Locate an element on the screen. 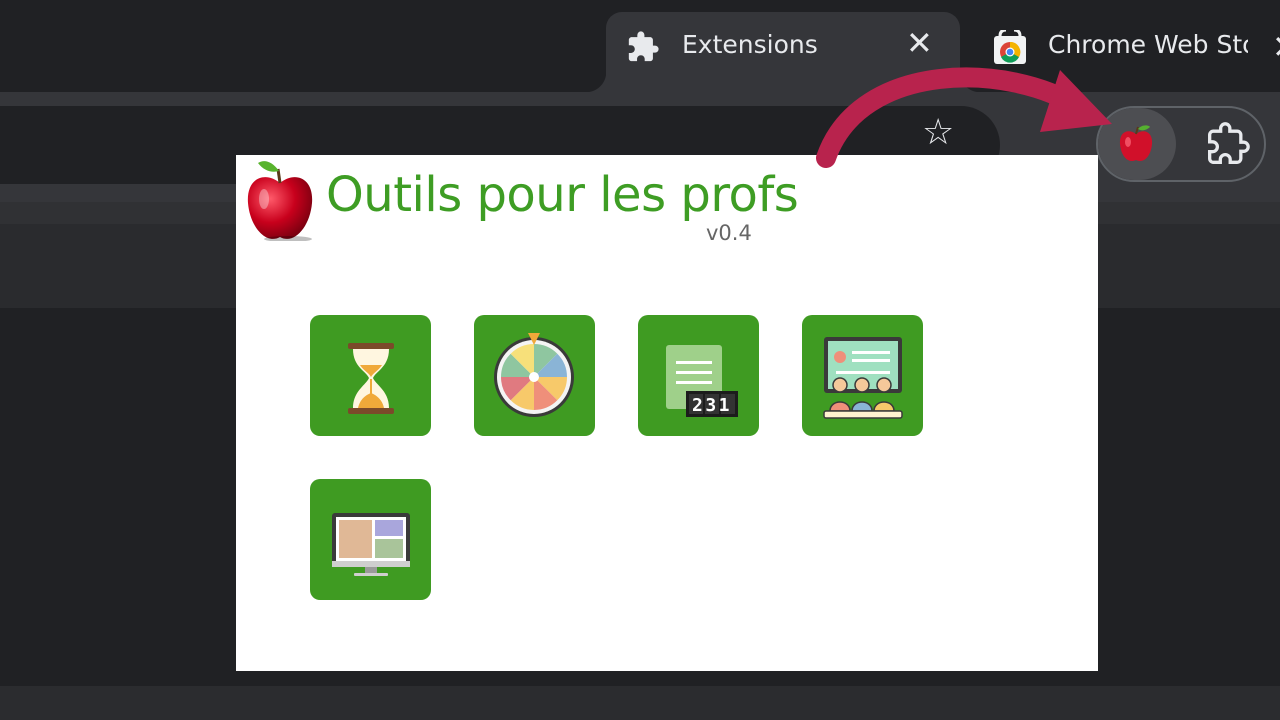  wheel-of-fortune-icon is located at coordinates (534, 375).